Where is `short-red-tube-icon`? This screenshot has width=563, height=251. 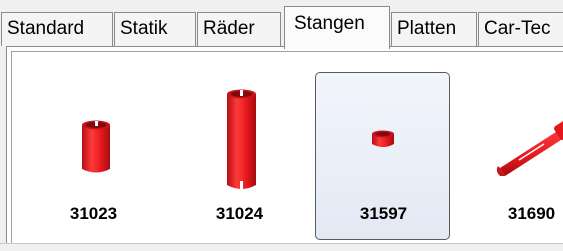
short-red-tube-icon is located at coordinates (96, 146).